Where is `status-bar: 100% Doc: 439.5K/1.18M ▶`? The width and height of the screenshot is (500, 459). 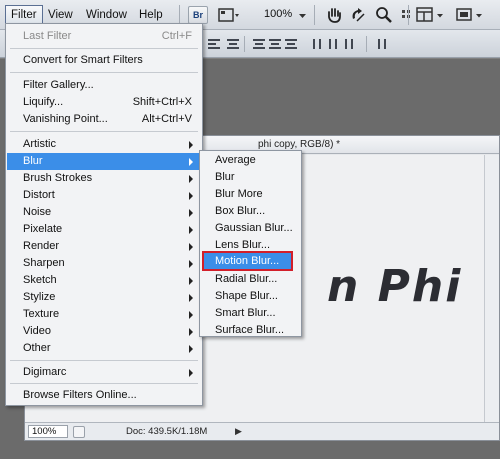 status-bar: 100% Doc: 439.5K/1.18M ▶ is located at coordinates (262, 431).